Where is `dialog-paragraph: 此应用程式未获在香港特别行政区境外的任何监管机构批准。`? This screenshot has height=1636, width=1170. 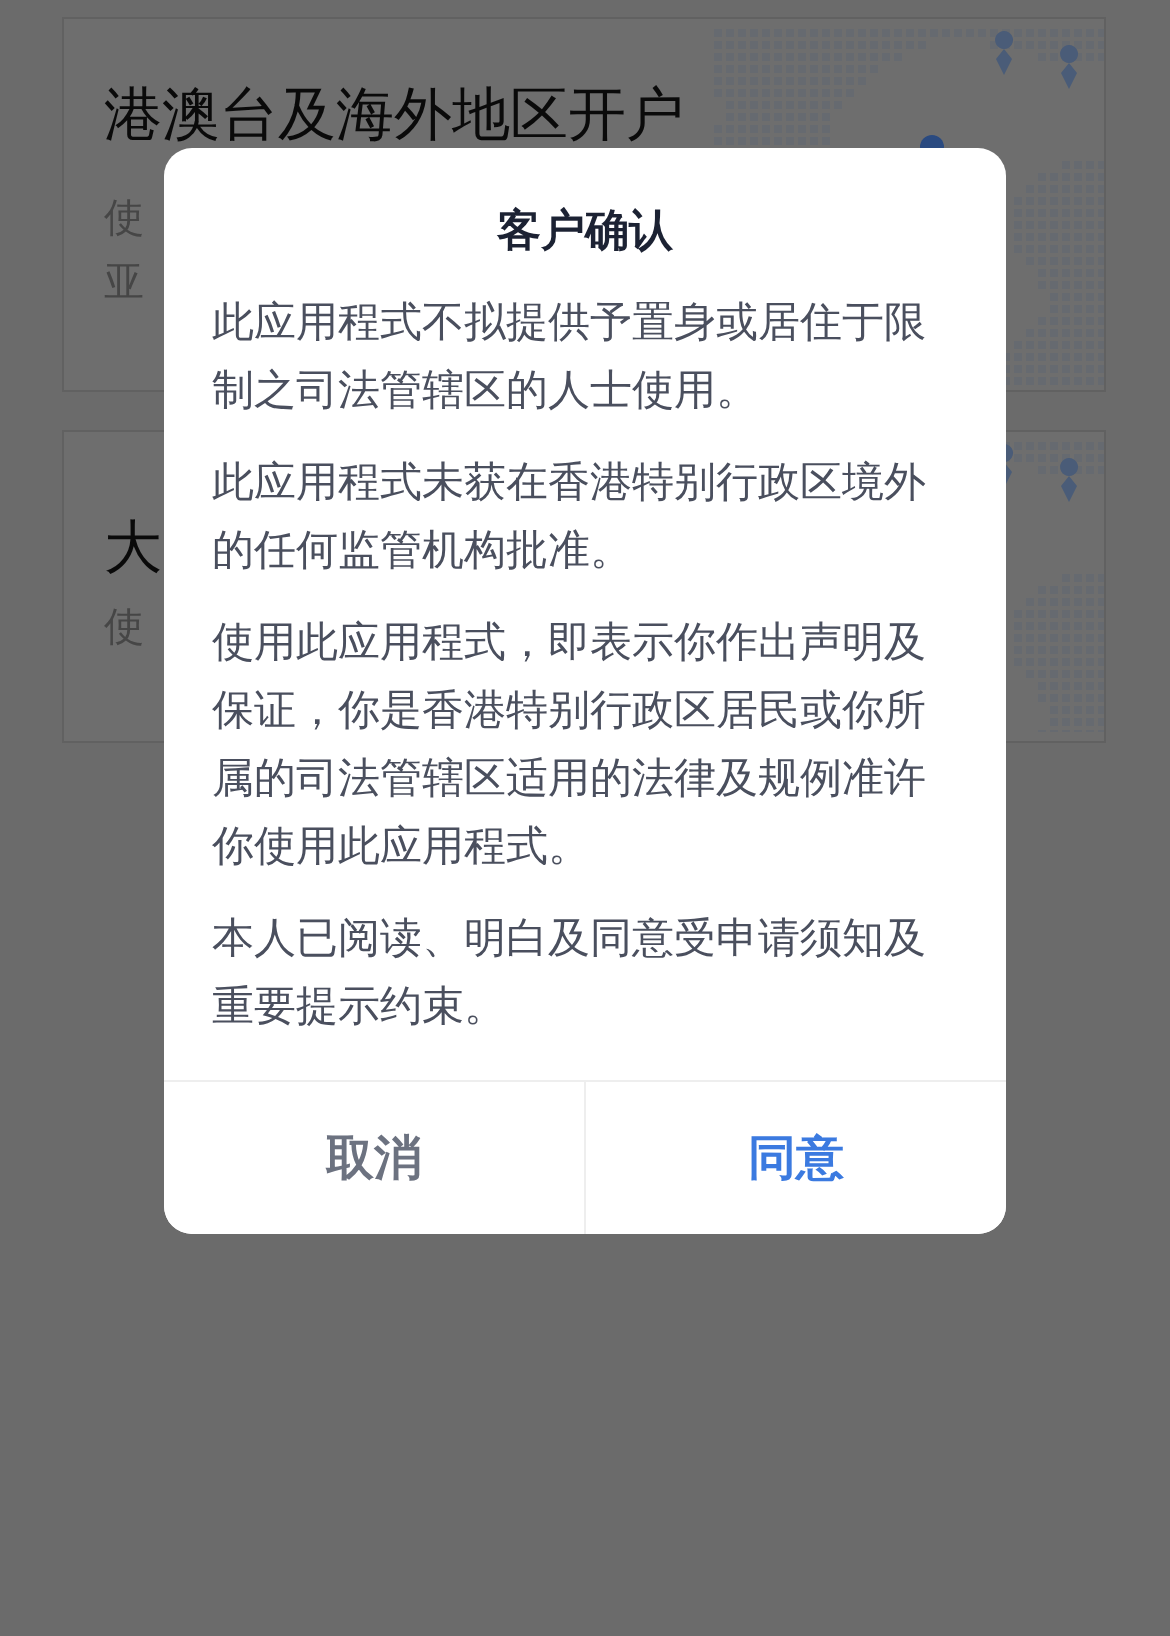
dialog-paragraph: 此应用程式未获在香港特别行政区境外的任何监管机构批准。 is located at coordinates (569, 516).